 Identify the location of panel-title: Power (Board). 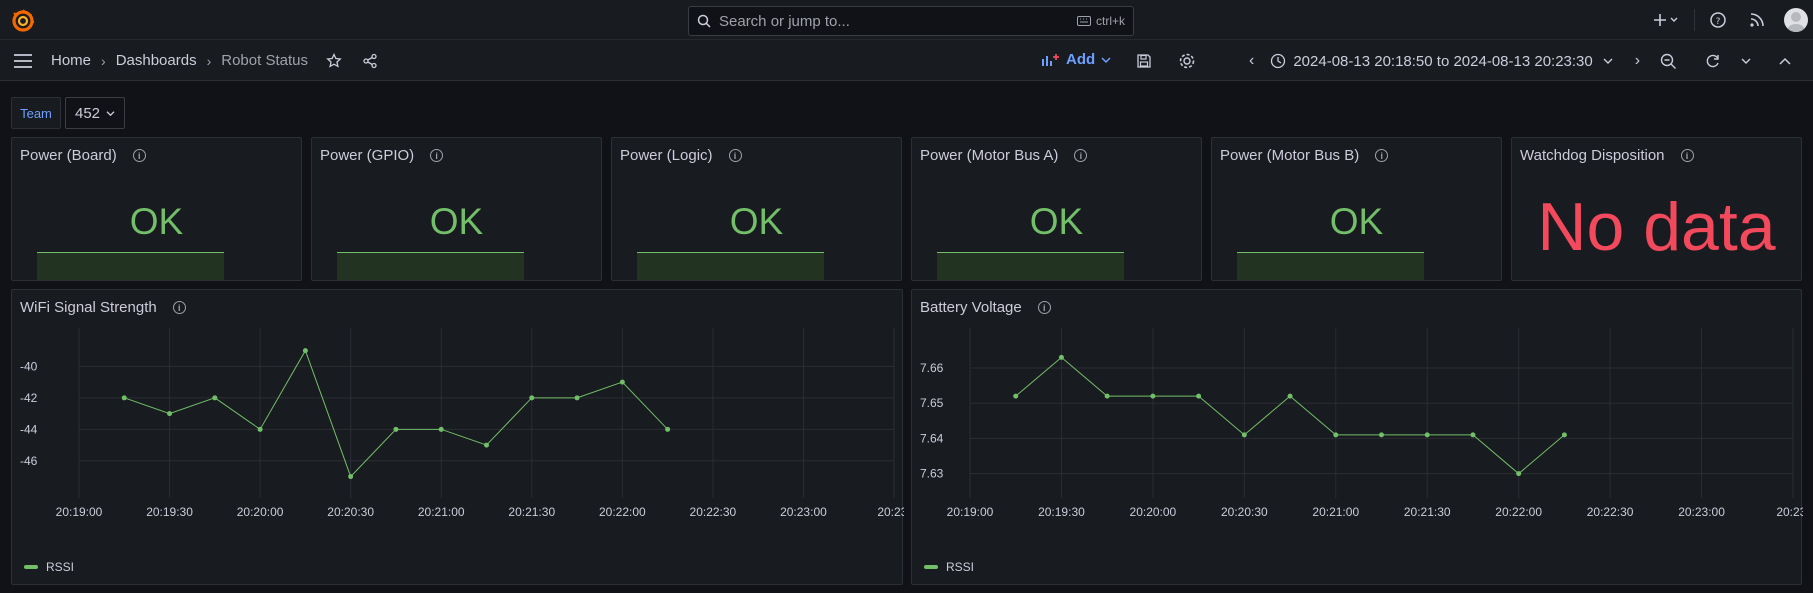
(68, 155).